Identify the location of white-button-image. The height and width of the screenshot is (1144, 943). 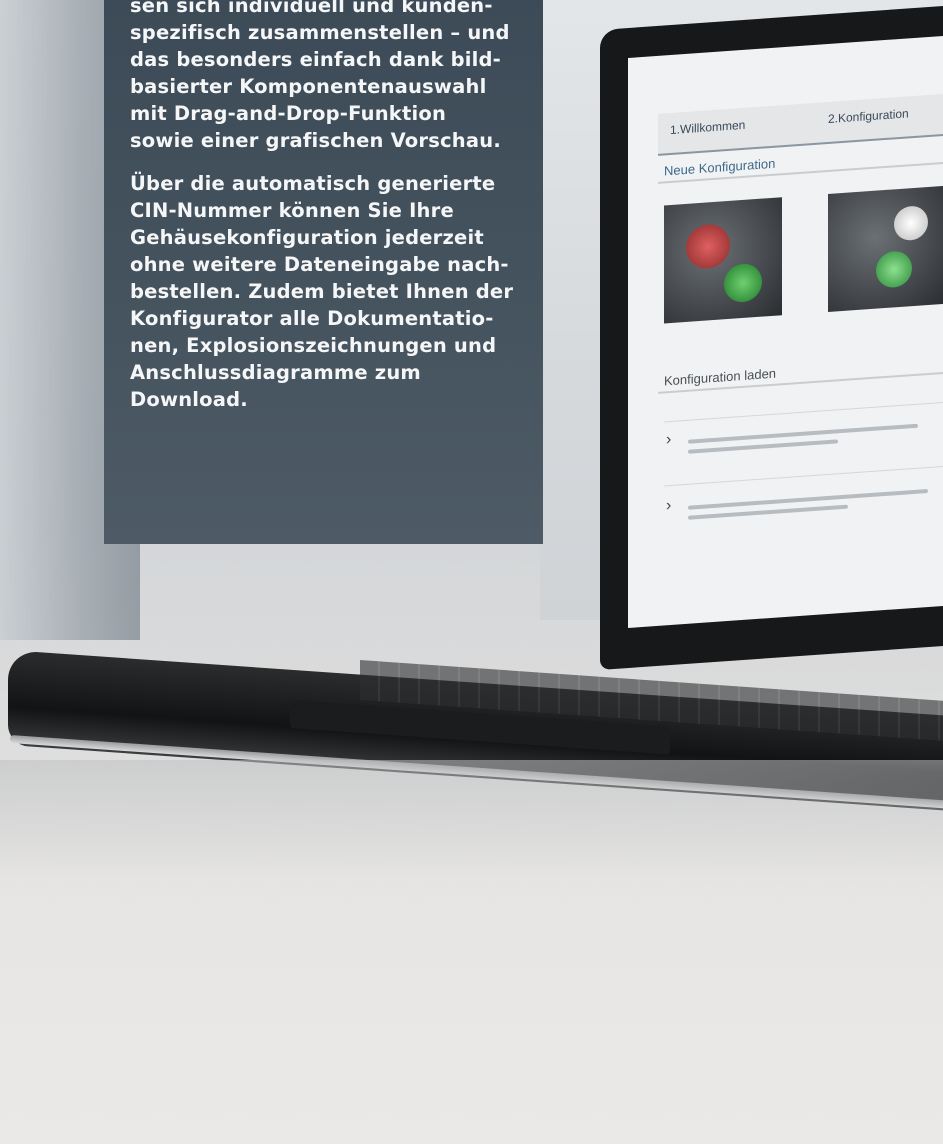
(911, 223).